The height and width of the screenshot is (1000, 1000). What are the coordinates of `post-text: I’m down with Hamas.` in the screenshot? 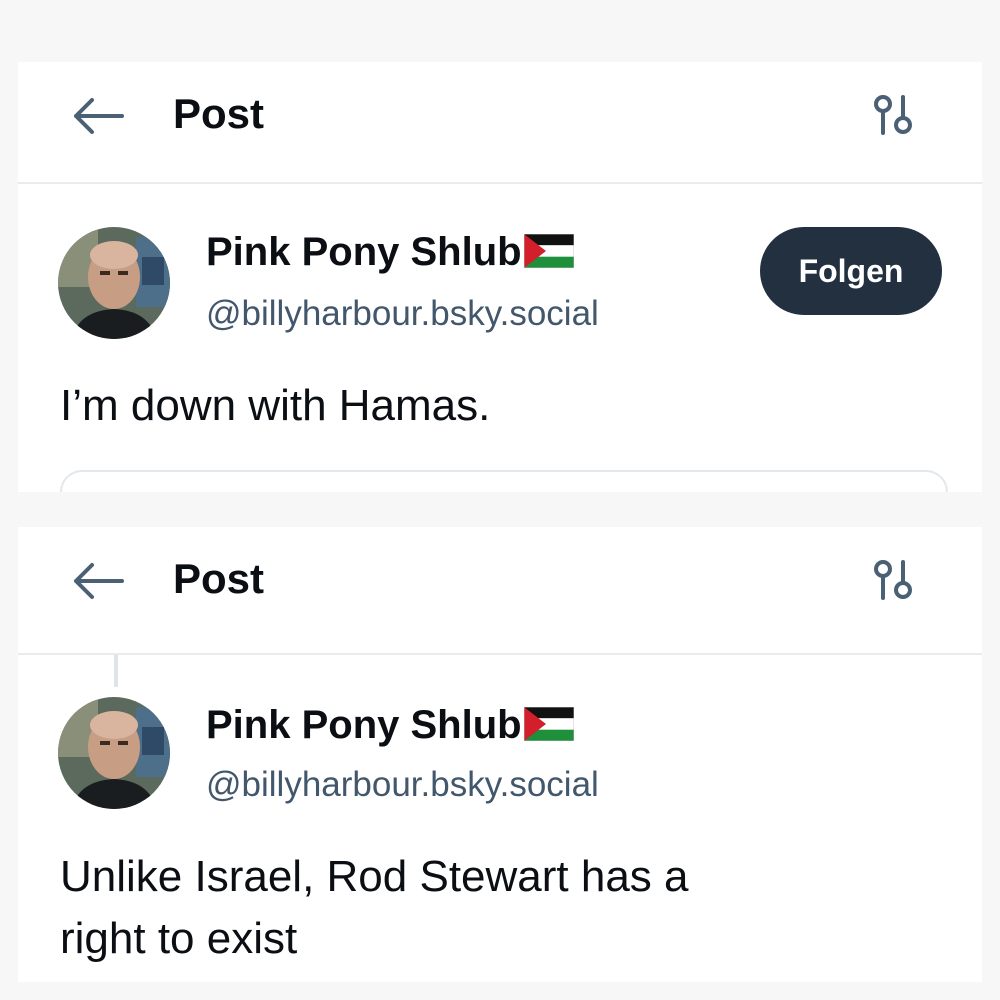 It's located at (275, 405).